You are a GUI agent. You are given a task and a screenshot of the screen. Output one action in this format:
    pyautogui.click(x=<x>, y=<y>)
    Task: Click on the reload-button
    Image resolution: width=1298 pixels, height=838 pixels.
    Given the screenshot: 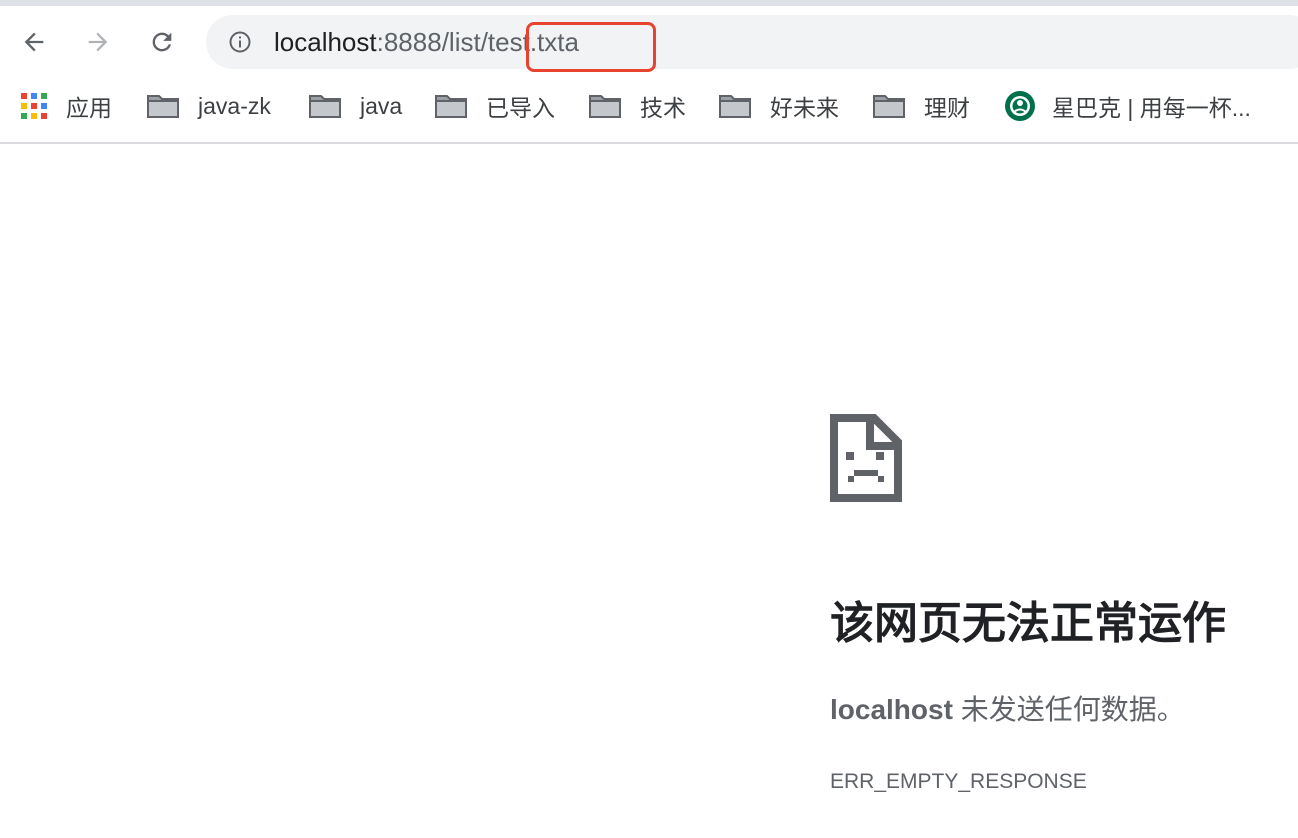 What is the action you would take?
    pyautogui.click(x=162, y=42)
    